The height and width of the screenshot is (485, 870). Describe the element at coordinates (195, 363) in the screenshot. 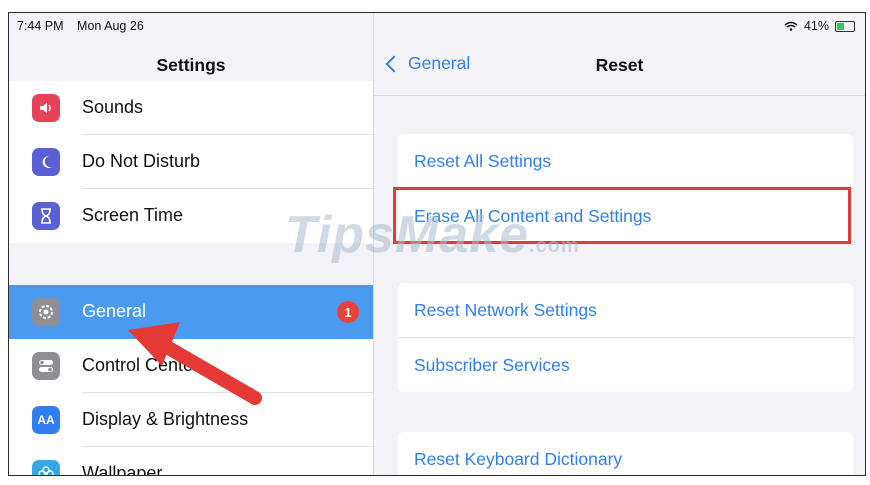

I see `pointer-arrow` at that location.